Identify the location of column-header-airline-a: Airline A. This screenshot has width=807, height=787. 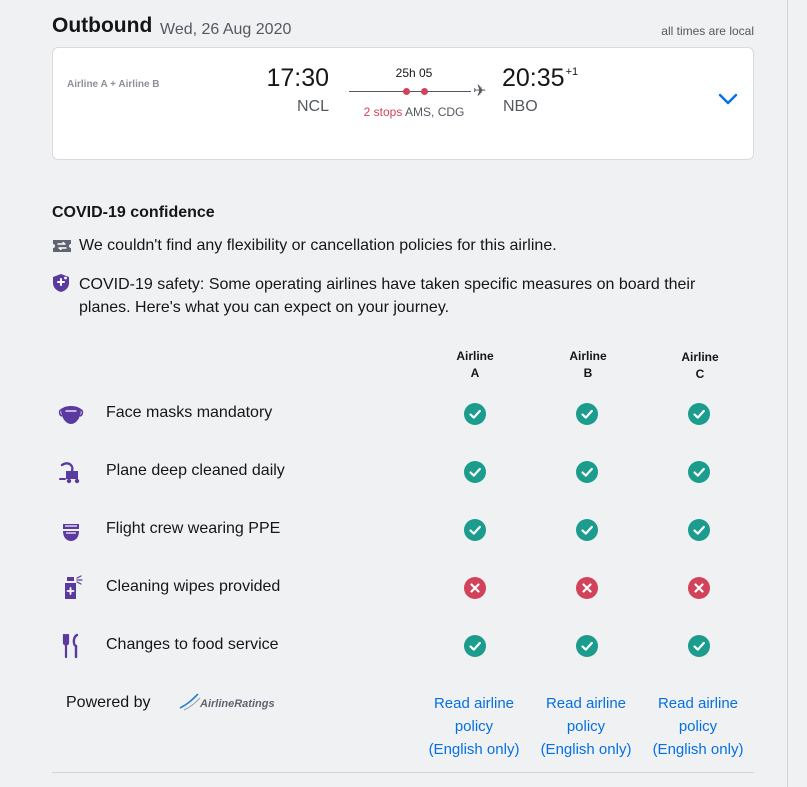
(475, 365).